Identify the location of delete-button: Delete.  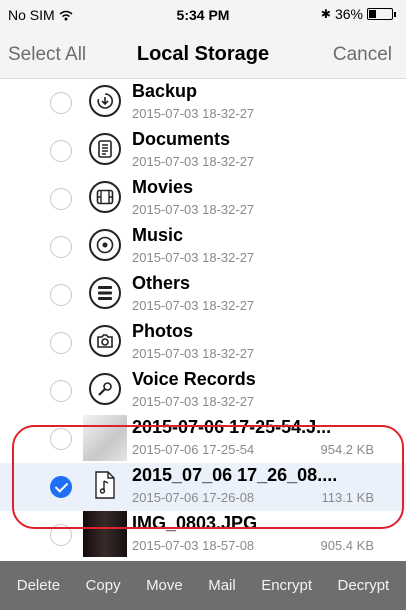
(38, 585).